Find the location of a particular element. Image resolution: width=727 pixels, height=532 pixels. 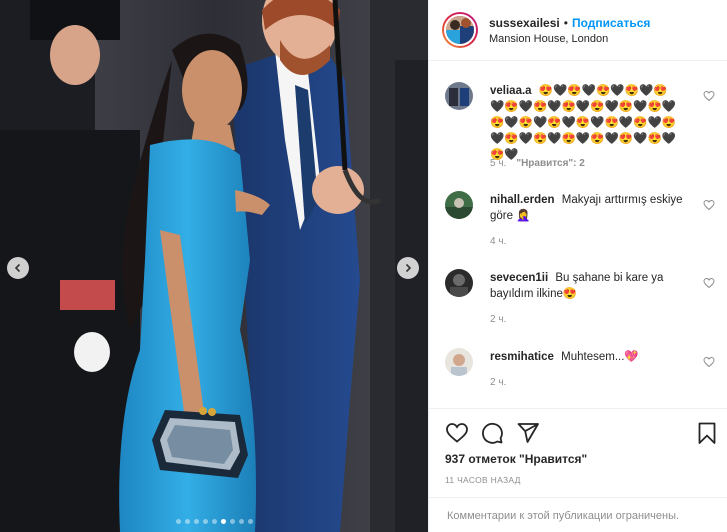

comment-text: Muhtesem...💖 is located at coordinates (600, 357).